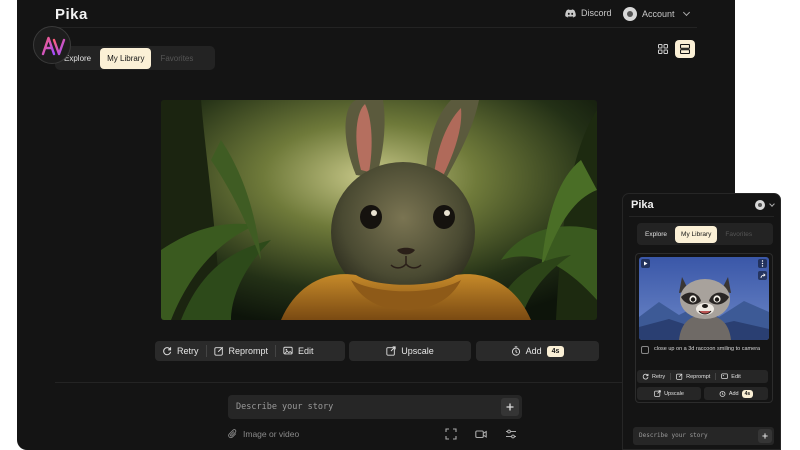 Image resolution: width=800 pixels, height=450 pixels. I want to click on discord-icon, so click(570, 12).